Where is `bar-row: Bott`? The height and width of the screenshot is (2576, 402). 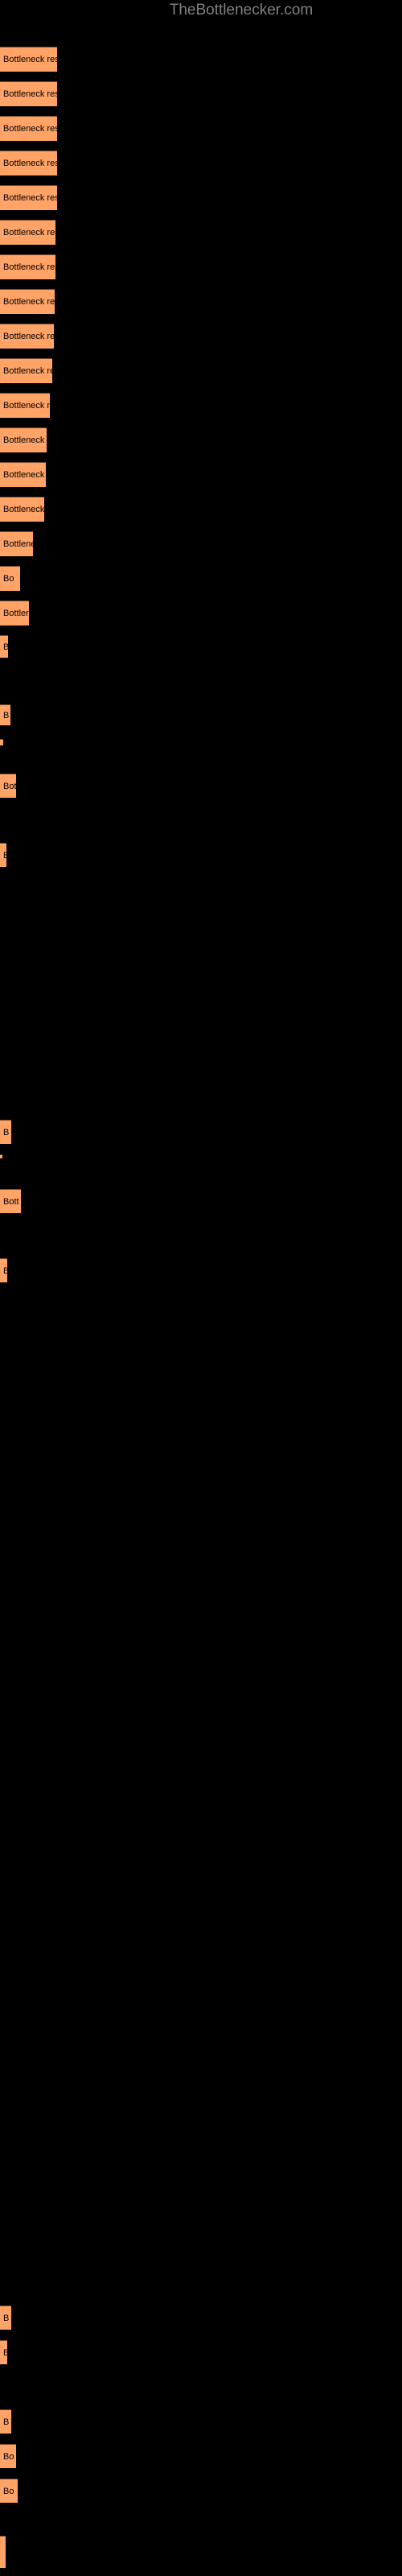 bar-row: Bott is located at coordinates (201, 1201).